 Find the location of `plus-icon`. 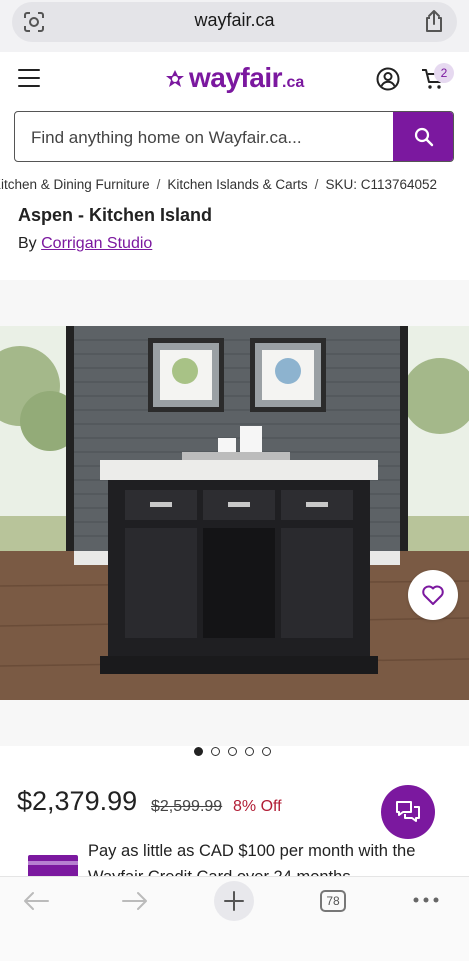

plus-icon is located at coordinates (234, 901).